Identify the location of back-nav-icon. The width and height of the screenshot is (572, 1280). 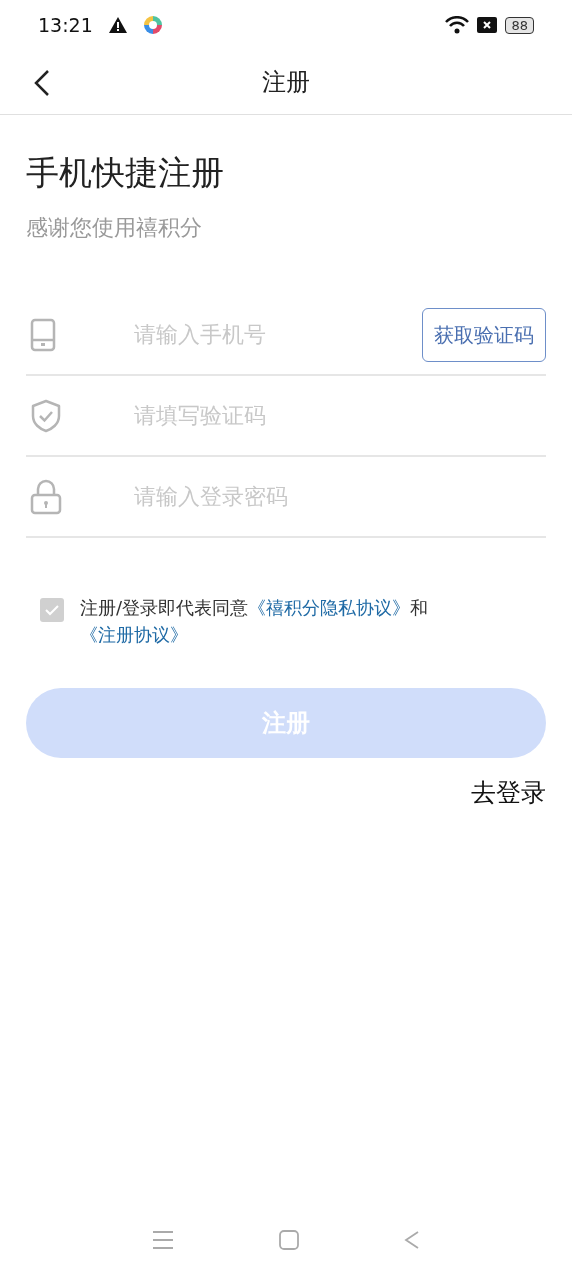
(411, 1240).